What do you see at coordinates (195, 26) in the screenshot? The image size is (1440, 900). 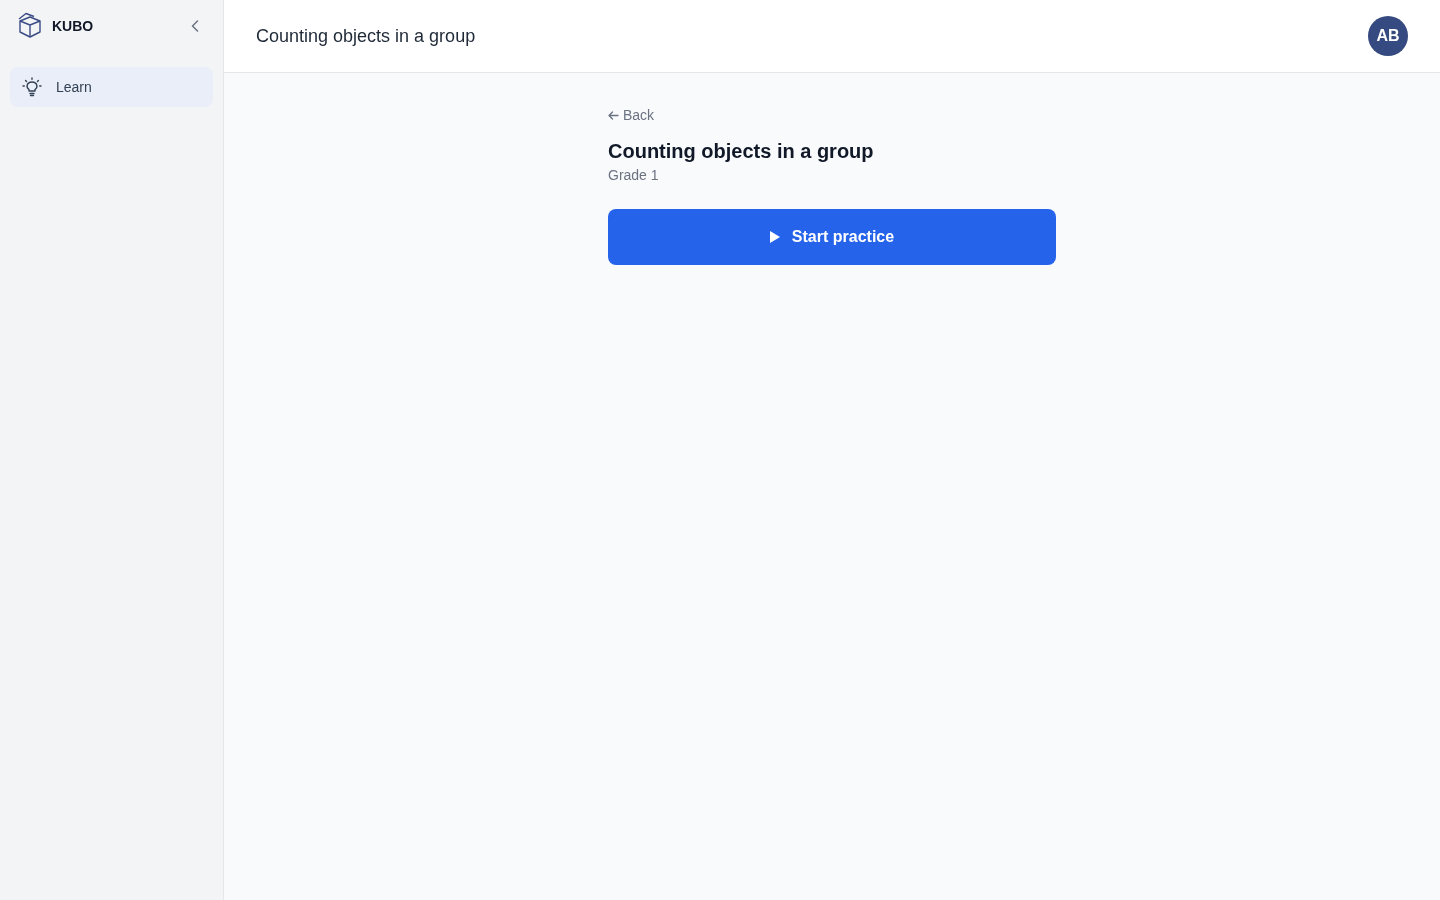 I see `chevron-left-icon` at bounding box center [195, 26].